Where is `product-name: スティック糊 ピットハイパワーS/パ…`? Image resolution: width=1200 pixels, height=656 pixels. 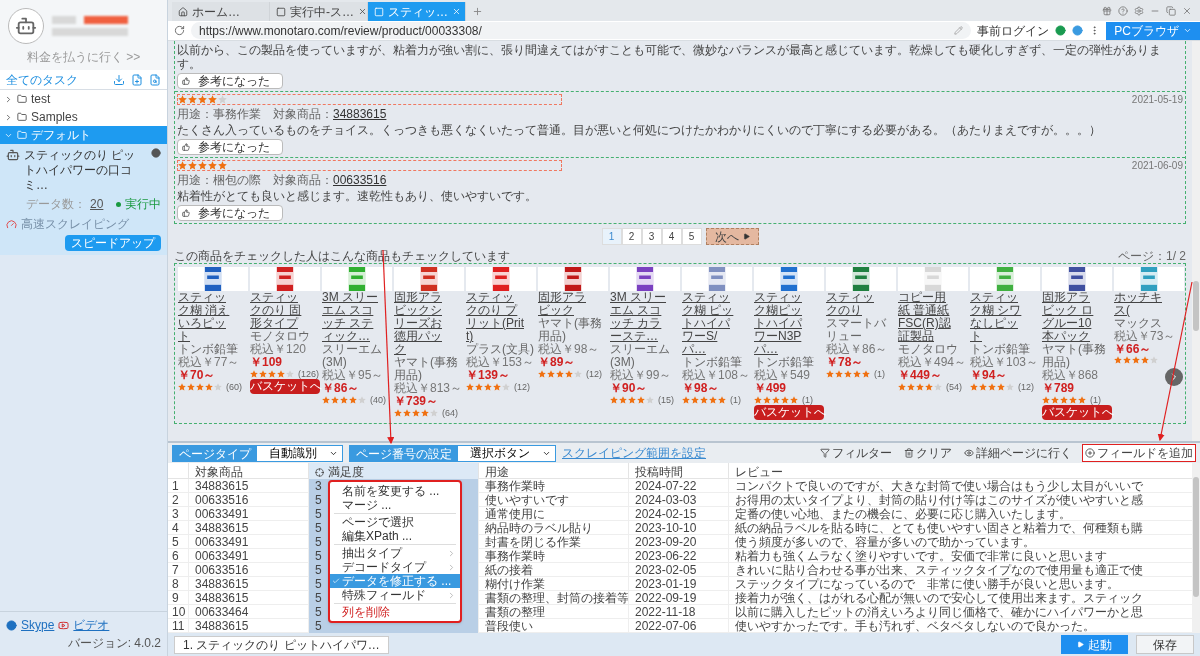
product-name: スティック糊 ピットハイパワーS/パ… is located at coordinates (711, 323).